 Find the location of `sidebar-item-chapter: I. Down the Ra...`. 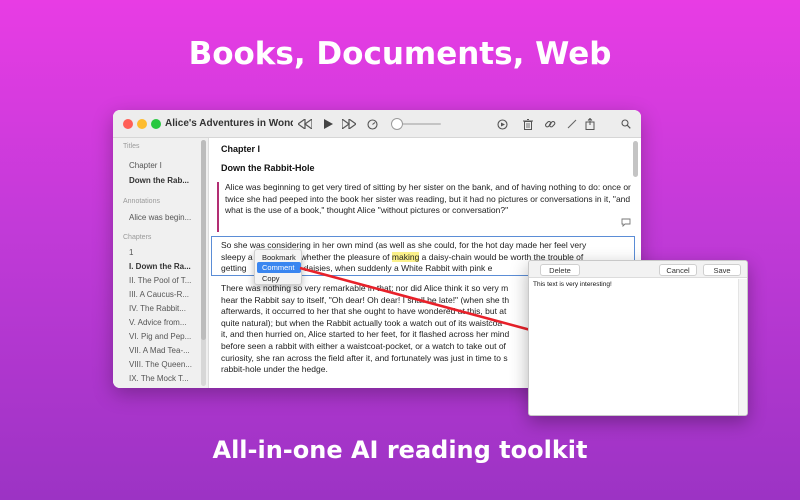

sidebar-item-chapter: I. Down the Ra... is located at coordinates (164, 266).